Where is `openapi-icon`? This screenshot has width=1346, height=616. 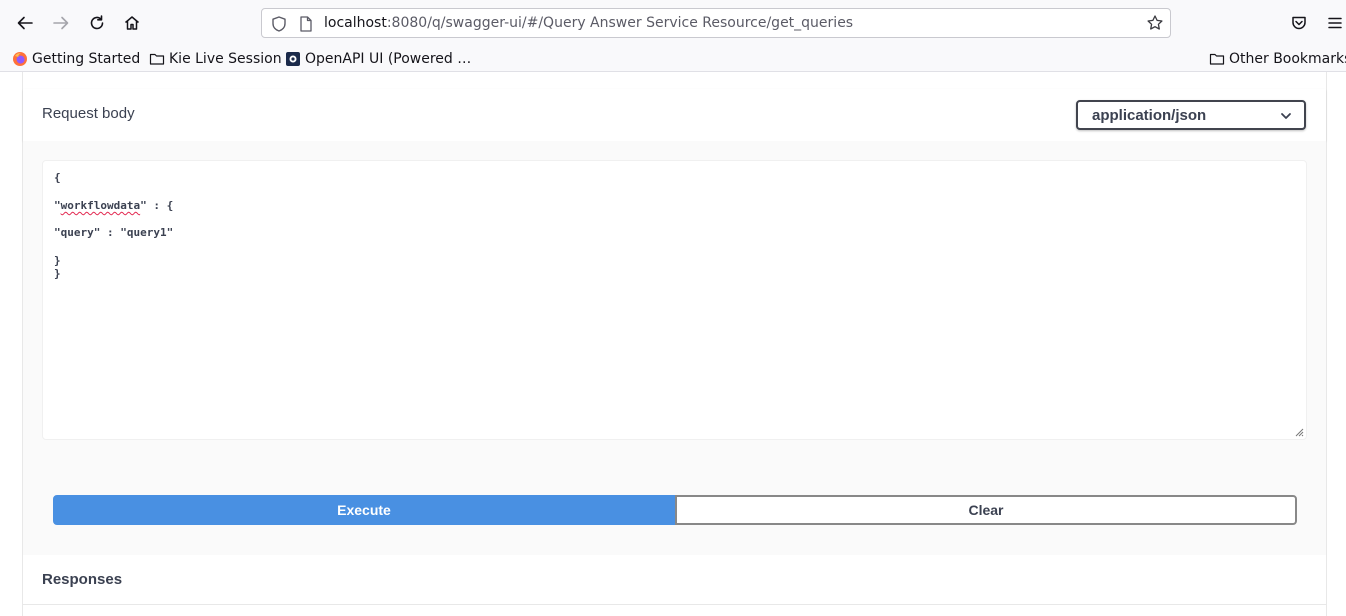
openapi-icon is located at coordinates (293, 59).